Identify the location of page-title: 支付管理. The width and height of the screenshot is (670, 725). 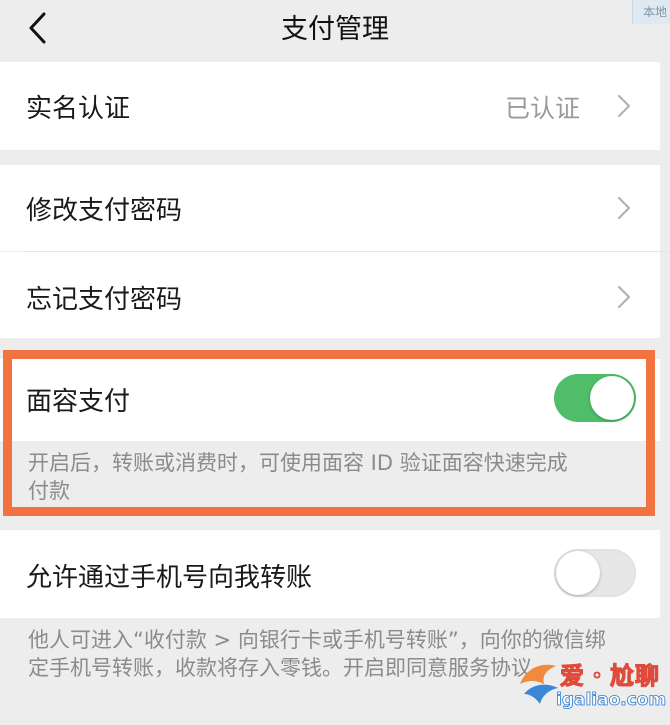
(335, 29).